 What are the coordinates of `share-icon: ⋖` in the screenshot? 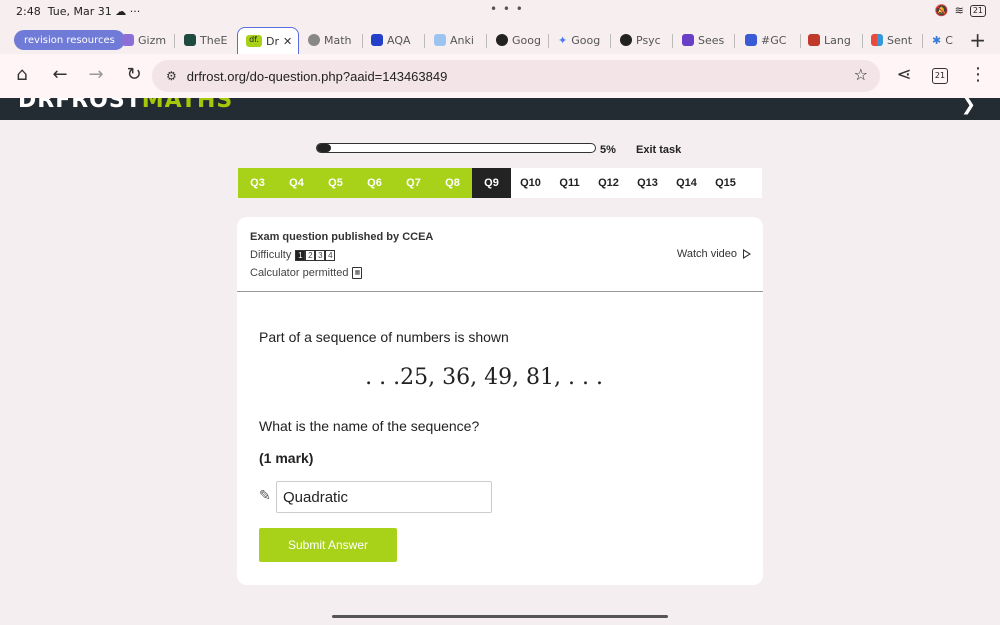 It's located at (904, 74).